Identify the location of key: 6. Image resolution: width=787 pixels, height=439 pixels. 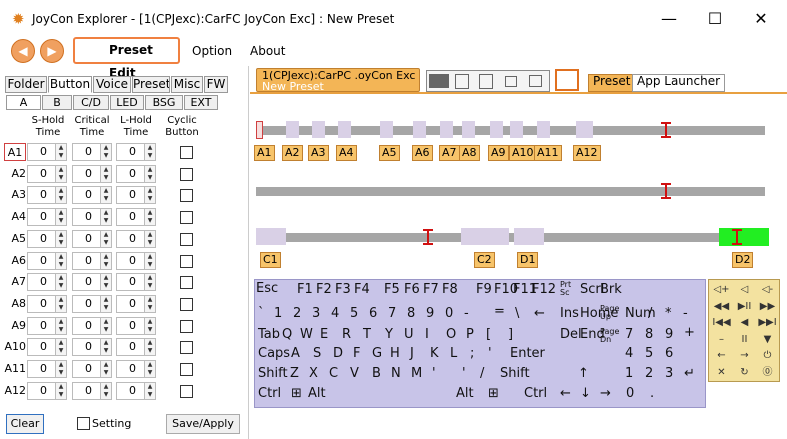
(669, 354).